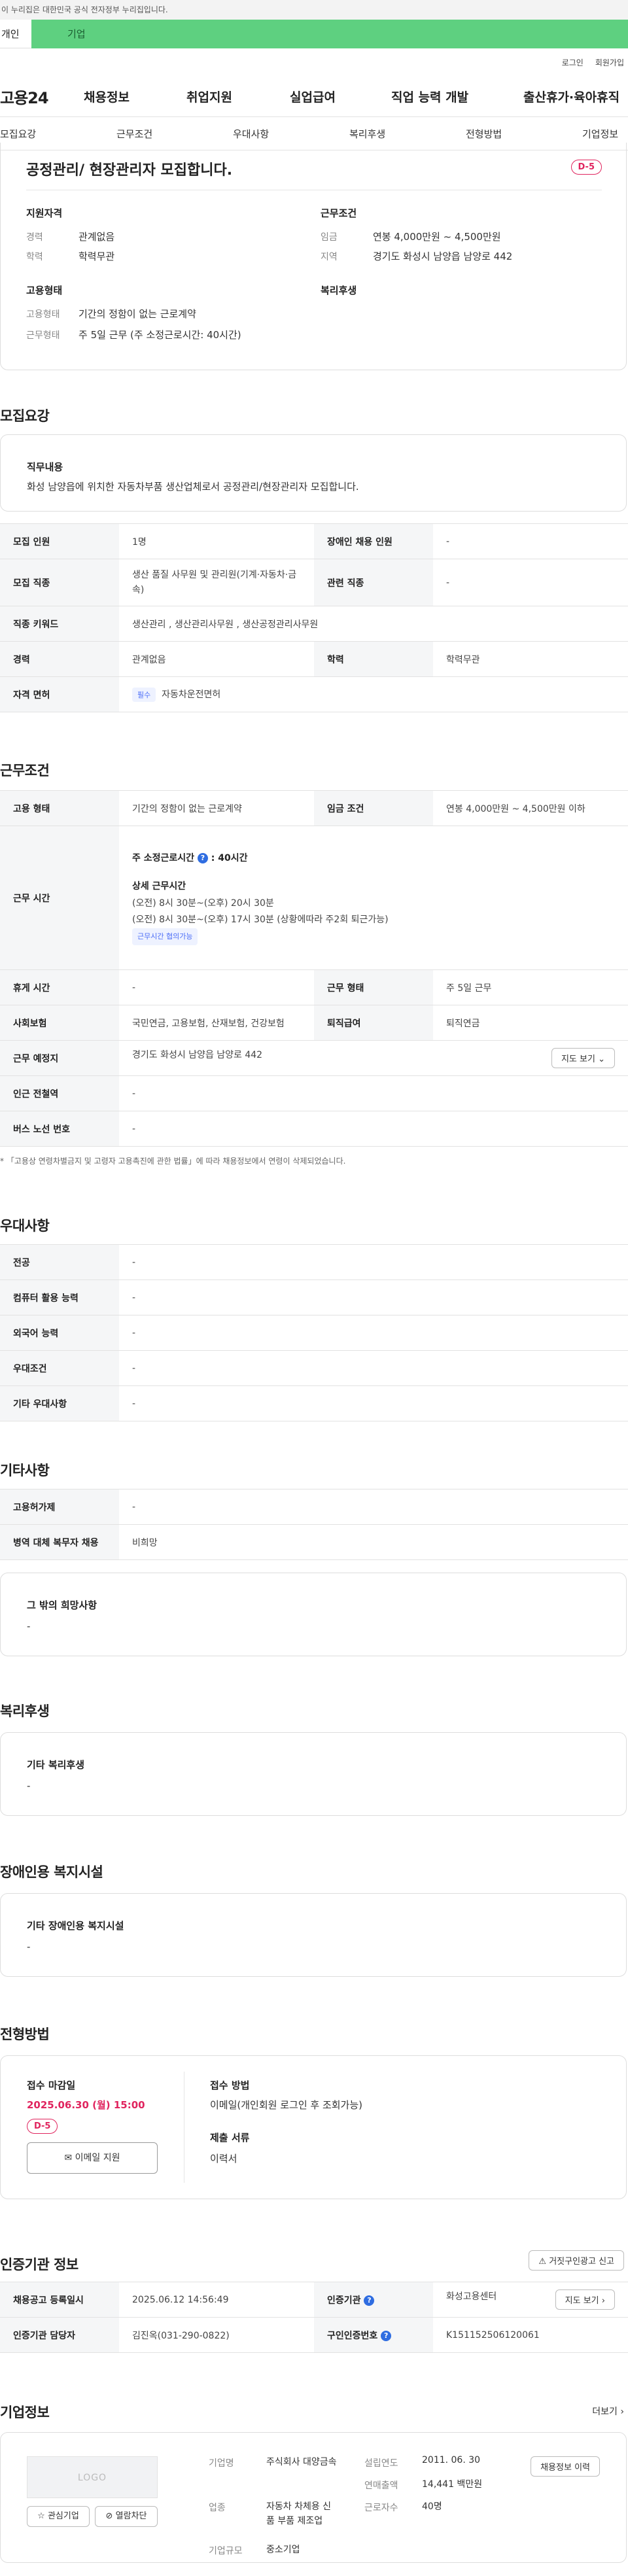  Describe the element at coordinates (59, 1262) in the screenshot. I see `cell-key: 전공` at that location.